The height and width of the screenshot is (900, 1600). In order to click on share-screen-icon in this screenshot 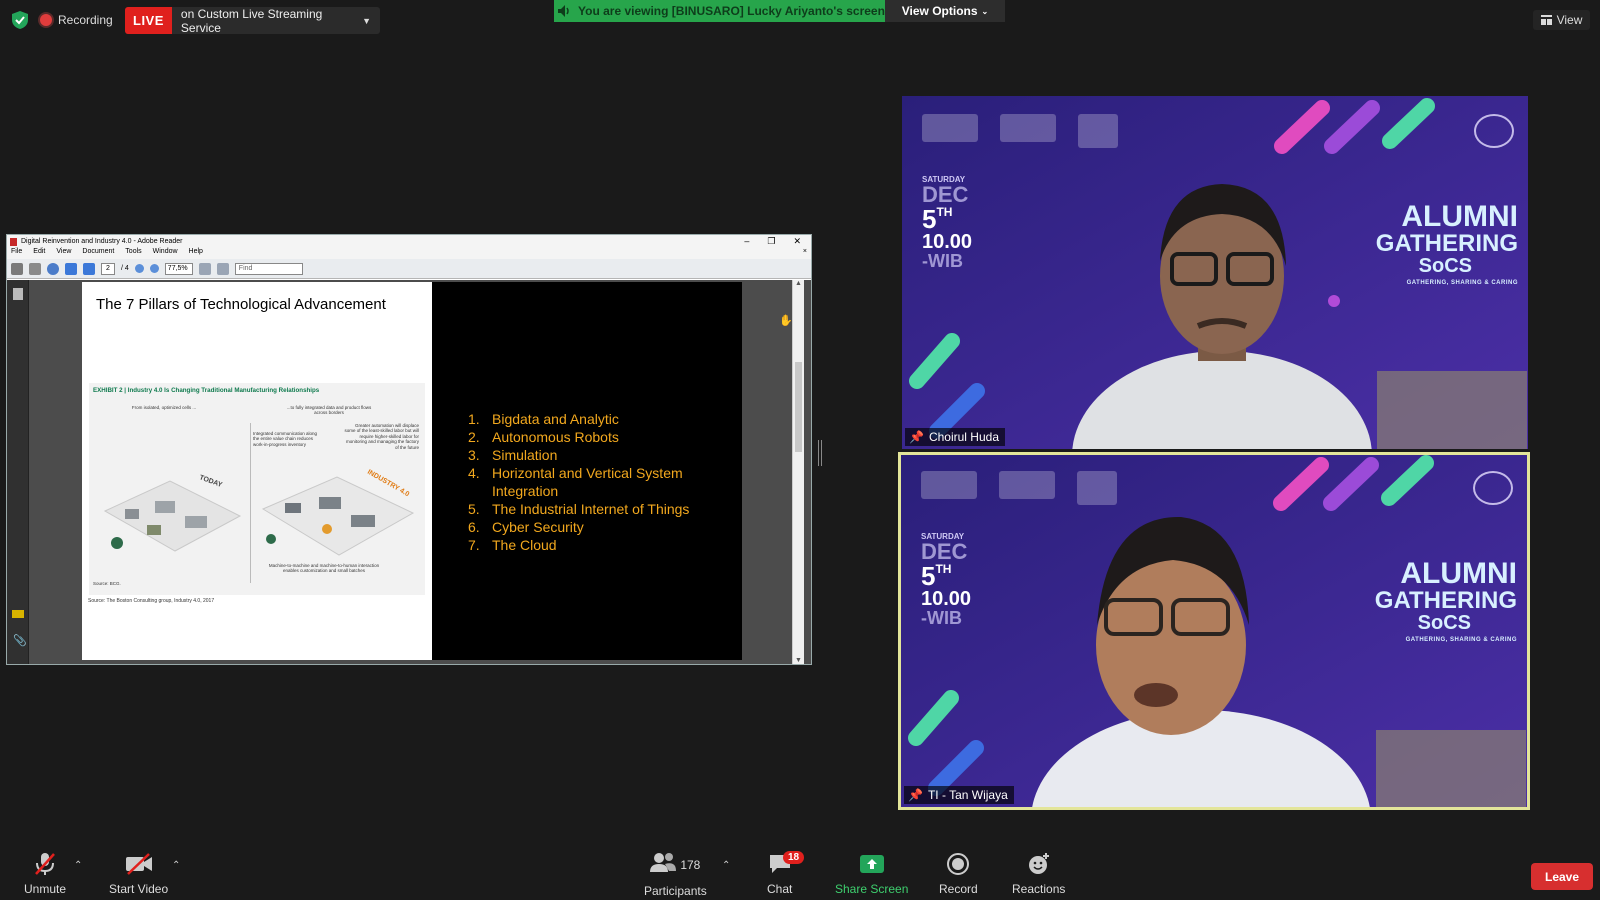, I will do `click(871, 864)`.